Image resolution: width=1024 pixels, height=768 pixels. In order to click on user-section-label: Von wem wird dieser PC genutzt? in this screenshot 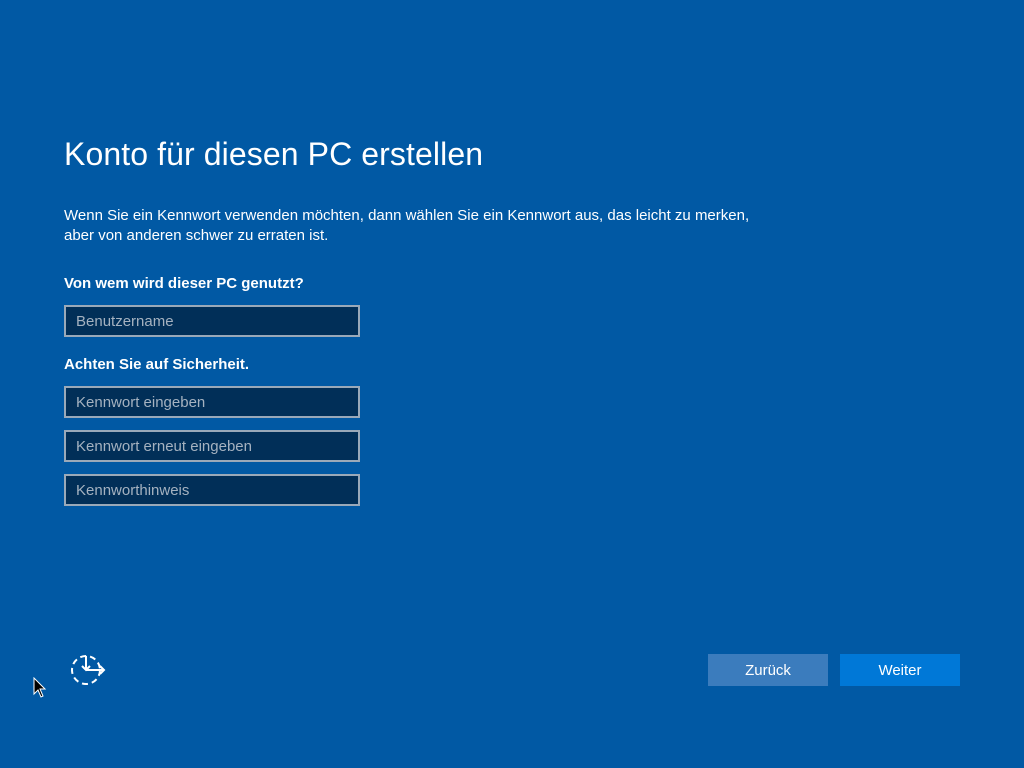, I will do `click(184, 283)`.